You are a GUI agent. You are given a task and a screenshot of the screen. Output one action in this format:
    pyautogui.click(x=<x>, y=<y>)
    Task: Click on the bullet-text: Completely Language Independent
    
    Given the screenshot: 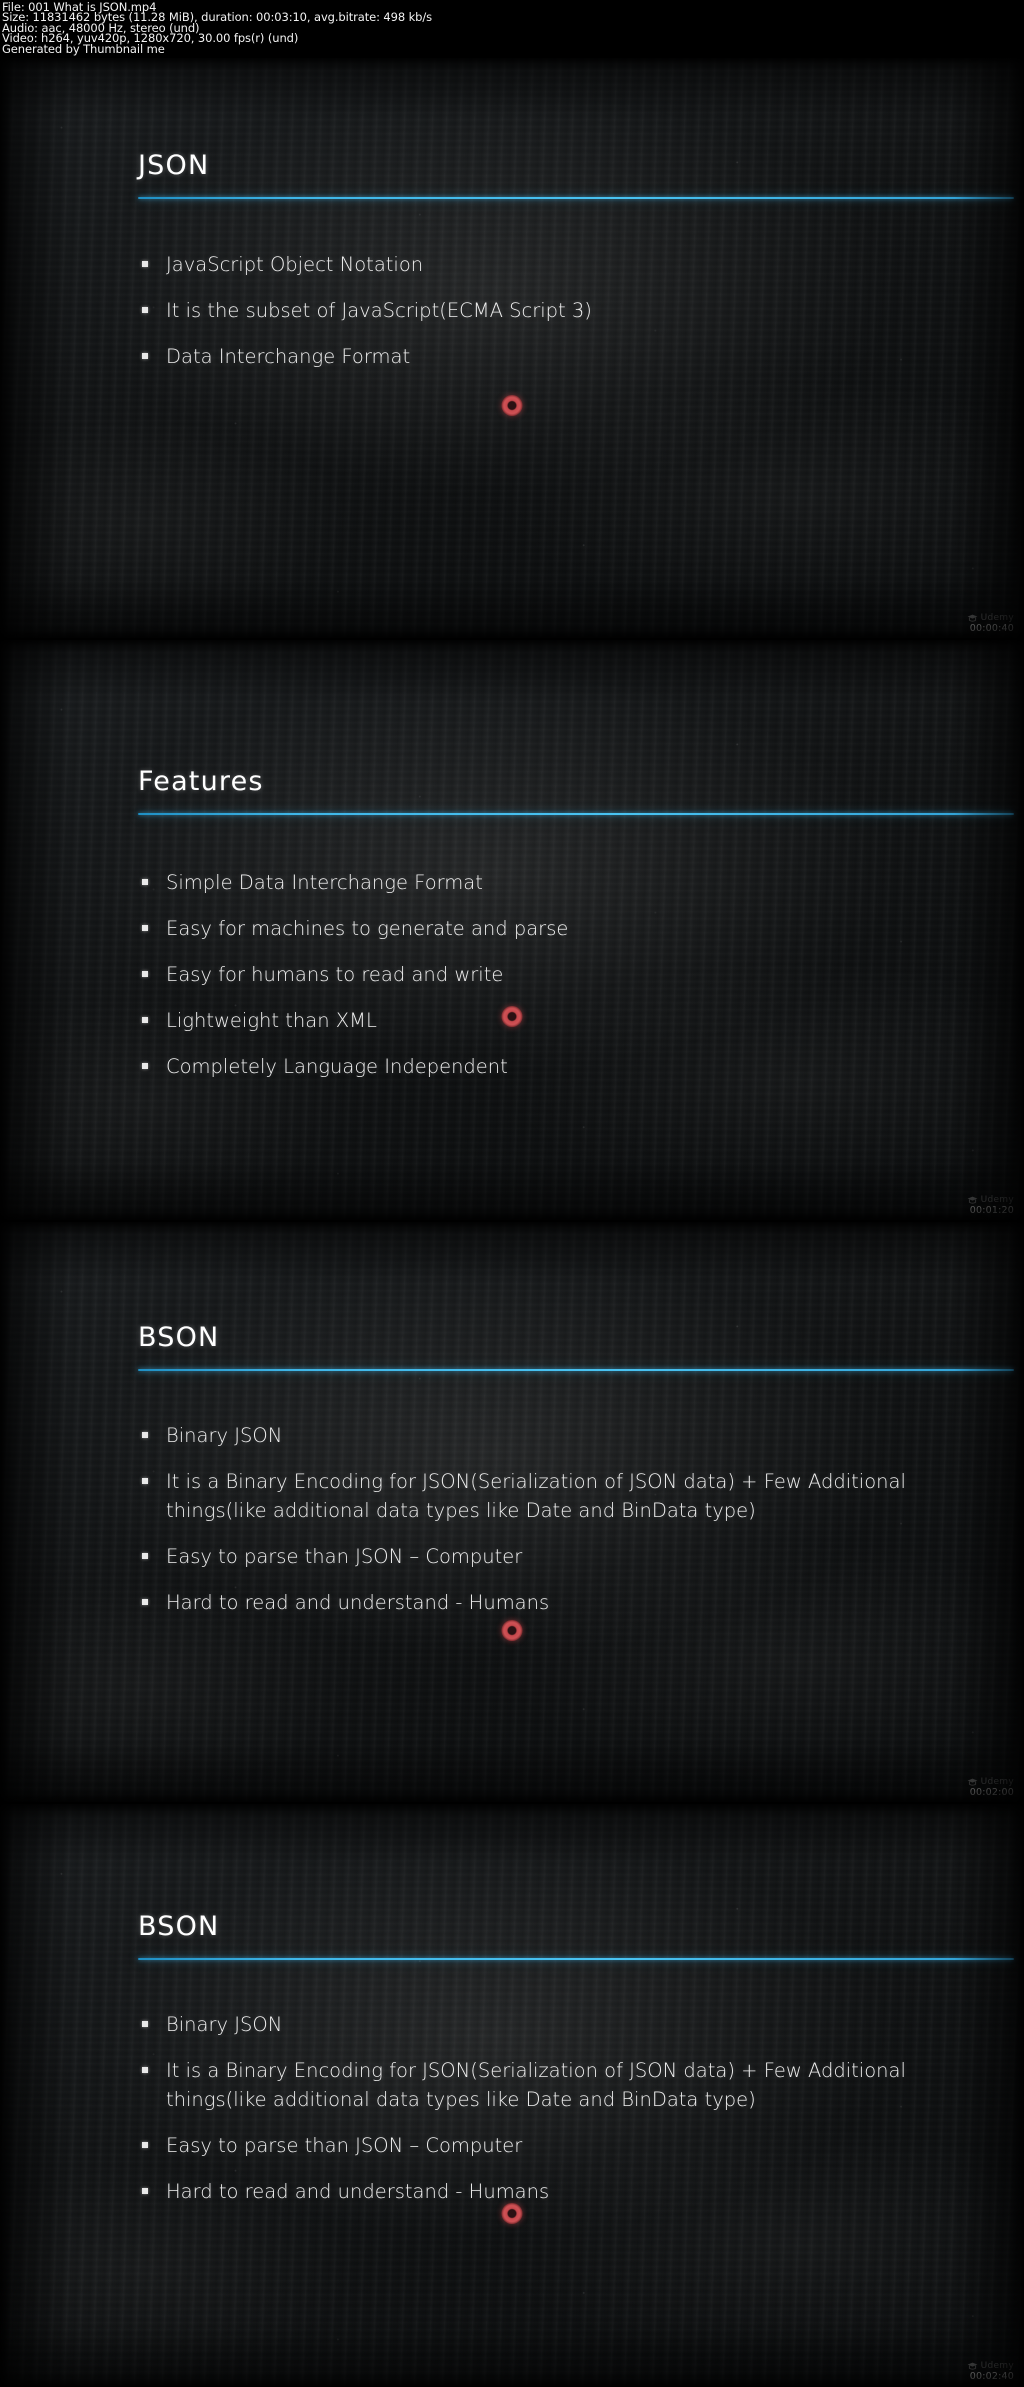 What is the action you would take?
    pyautogui.click(x=337, y=1066)
    